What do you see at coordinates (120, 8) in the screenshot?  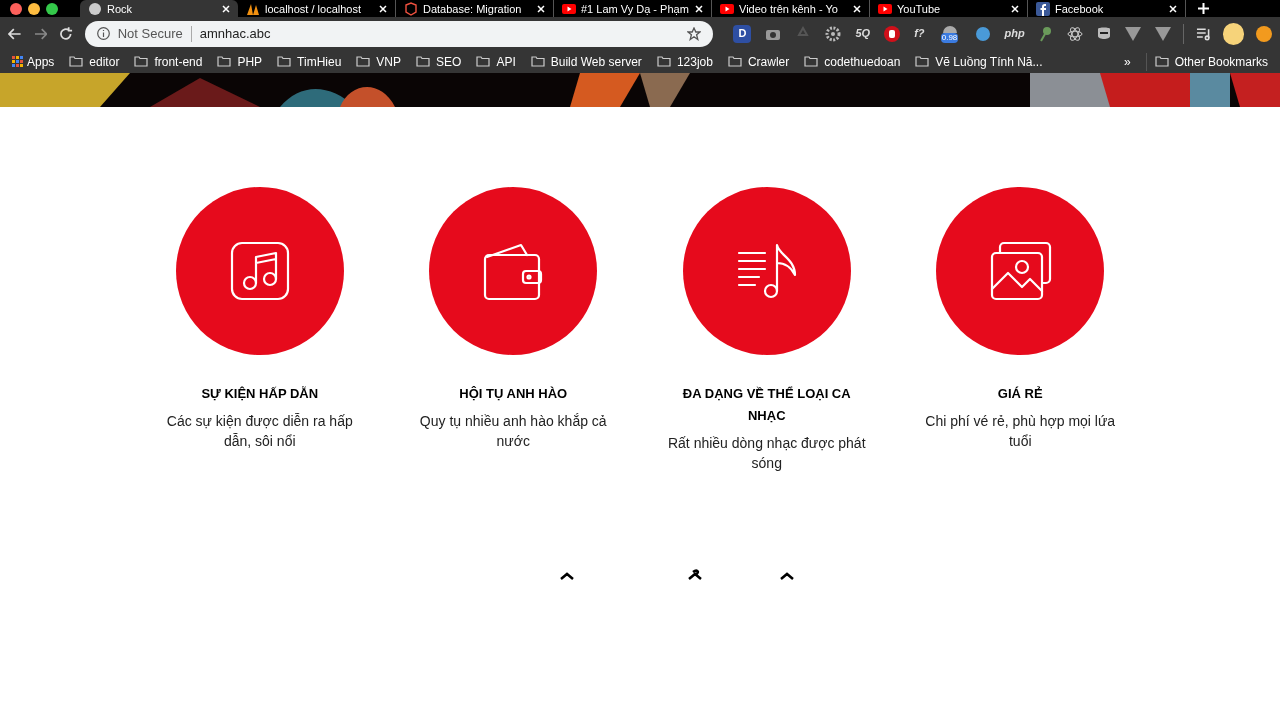 I see `tab-title: Rock` at bounding box center [120, 8].